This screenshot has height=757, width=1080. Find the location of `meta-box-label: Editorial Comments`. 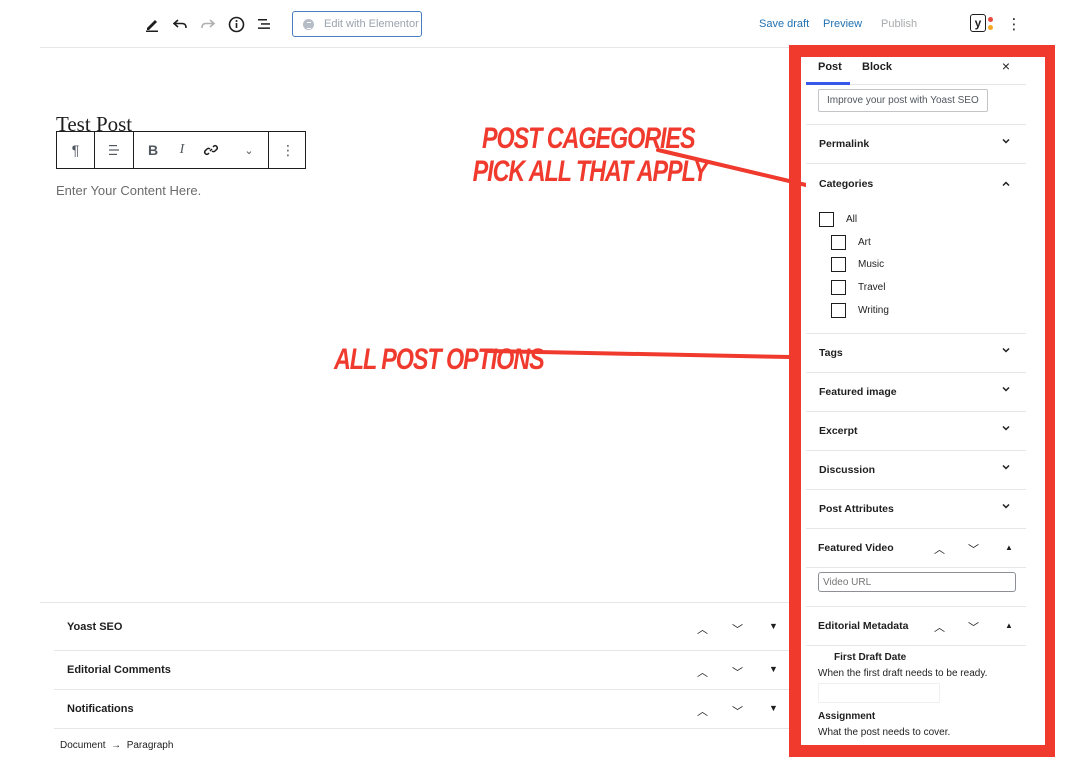

meta-box-label: Editorial Comments is located at coordinates (119, 670).